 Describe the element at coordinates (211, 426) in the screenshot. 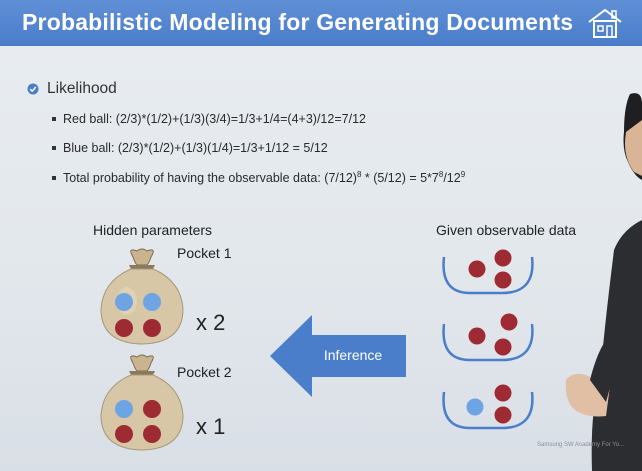

I see `pocket-2-multiplier: x 1` at that location.